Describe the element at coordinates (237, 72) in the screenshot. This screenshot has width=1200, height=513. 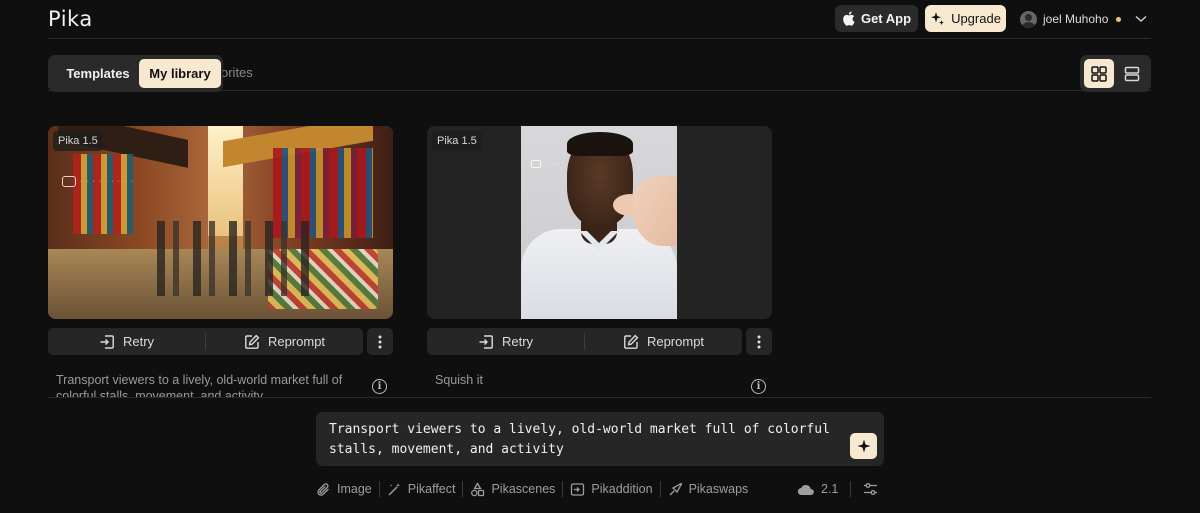
I see `tab-favorites-partial: orites` at that location.